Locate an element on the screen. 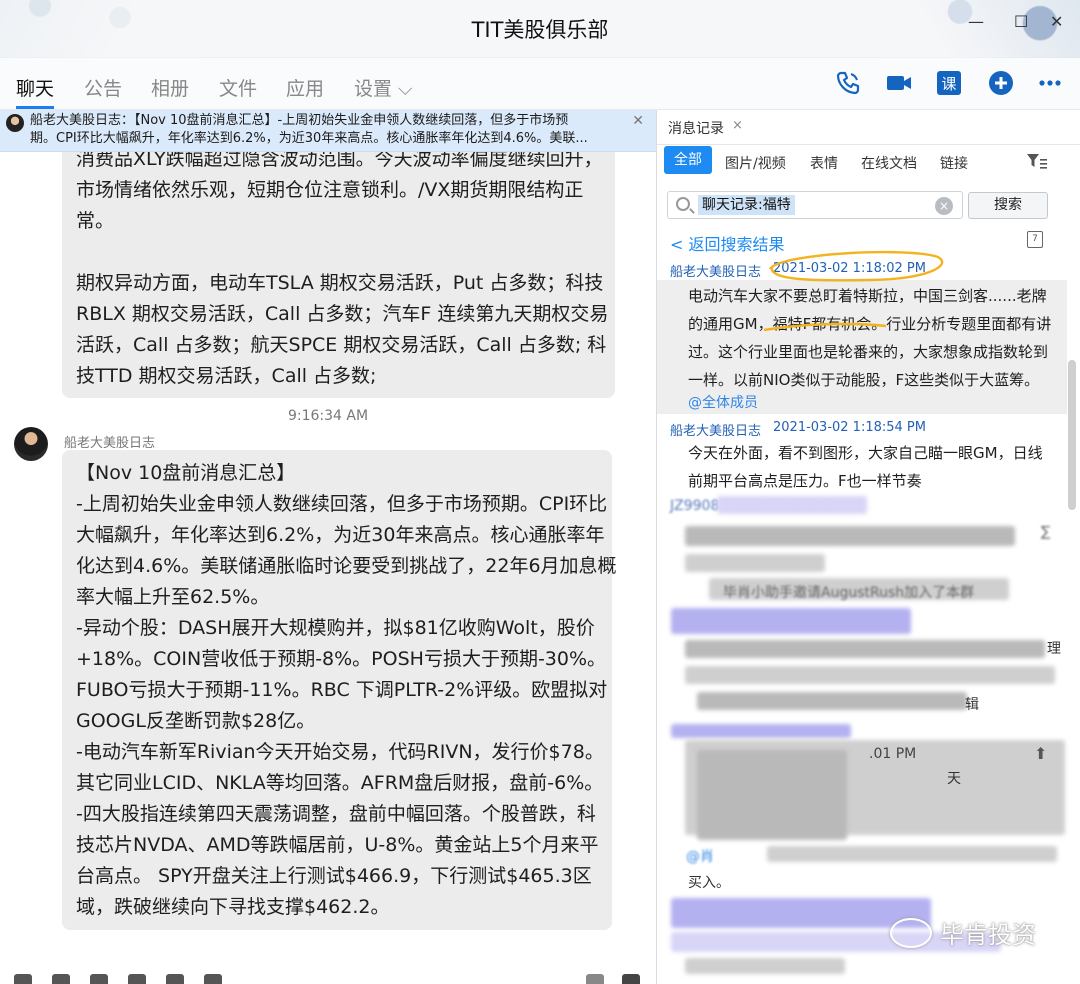 This screenshot has width=1080, height=984. message-line: -异动个股：DASH展开大规模购并，拟$81亿收购Wolt，股价 is located at coordinates (335, 628).